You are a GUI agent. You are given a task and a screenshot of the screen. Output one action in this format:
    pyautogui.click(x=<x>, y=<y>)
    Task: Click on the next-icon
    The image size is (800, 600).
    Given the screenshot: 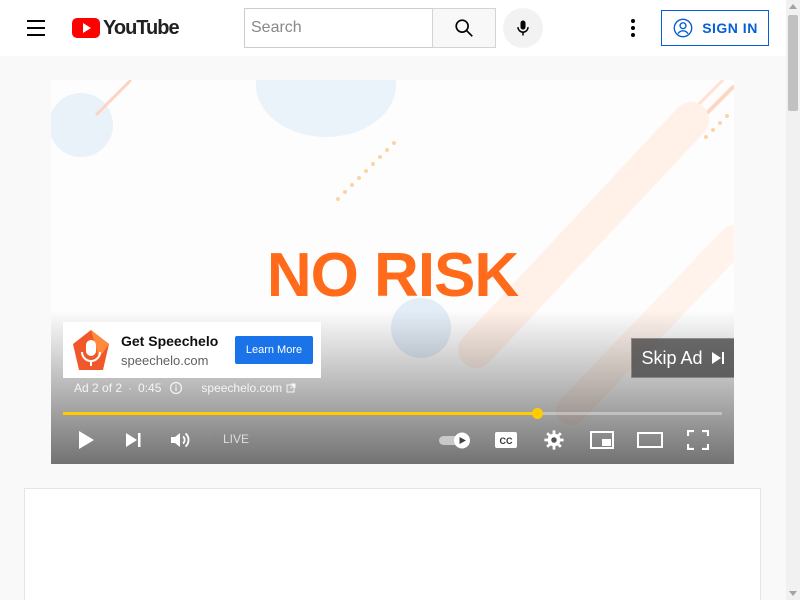 What is the action you would take?
    pyautogui.click(x=133, y=440)
    